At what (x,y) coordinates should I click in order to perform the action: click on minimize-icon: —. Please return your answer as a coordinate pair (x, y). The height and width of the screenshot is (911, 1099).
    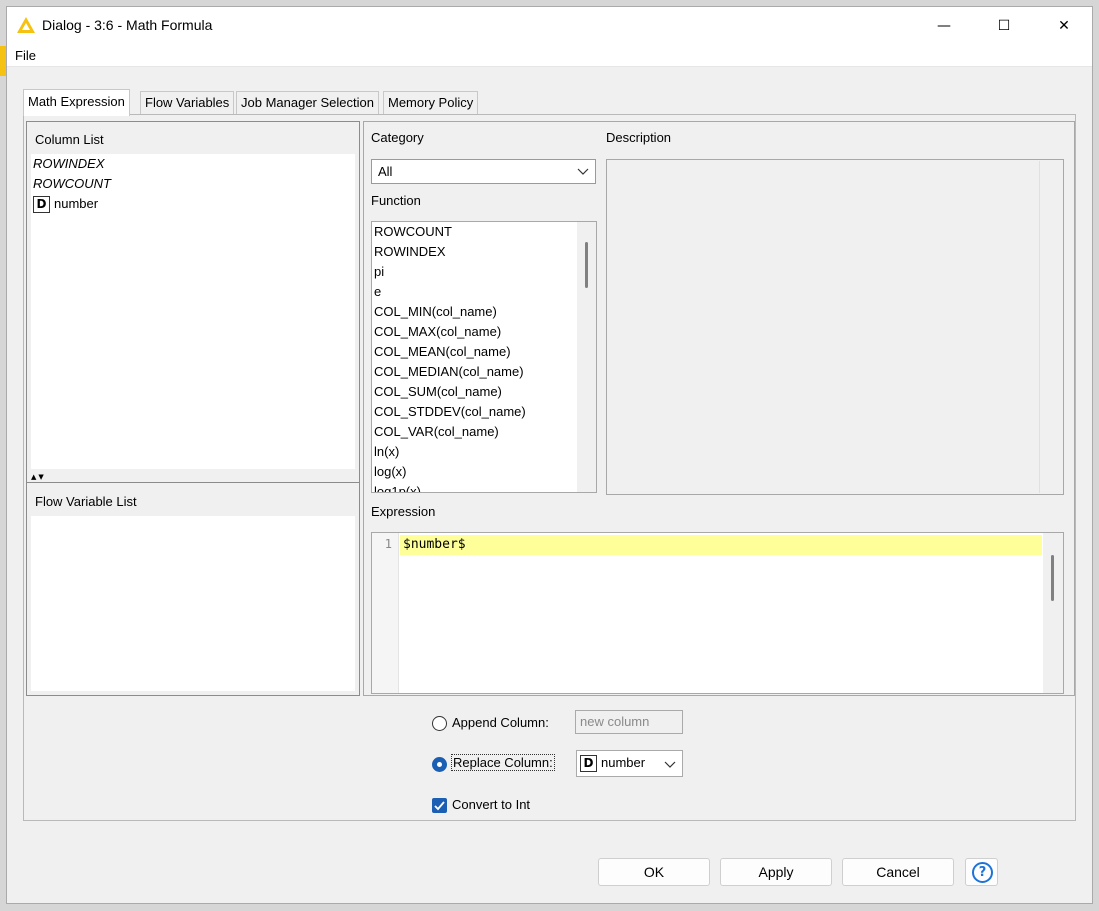
    Looking at the image, I should click on (944, 26).